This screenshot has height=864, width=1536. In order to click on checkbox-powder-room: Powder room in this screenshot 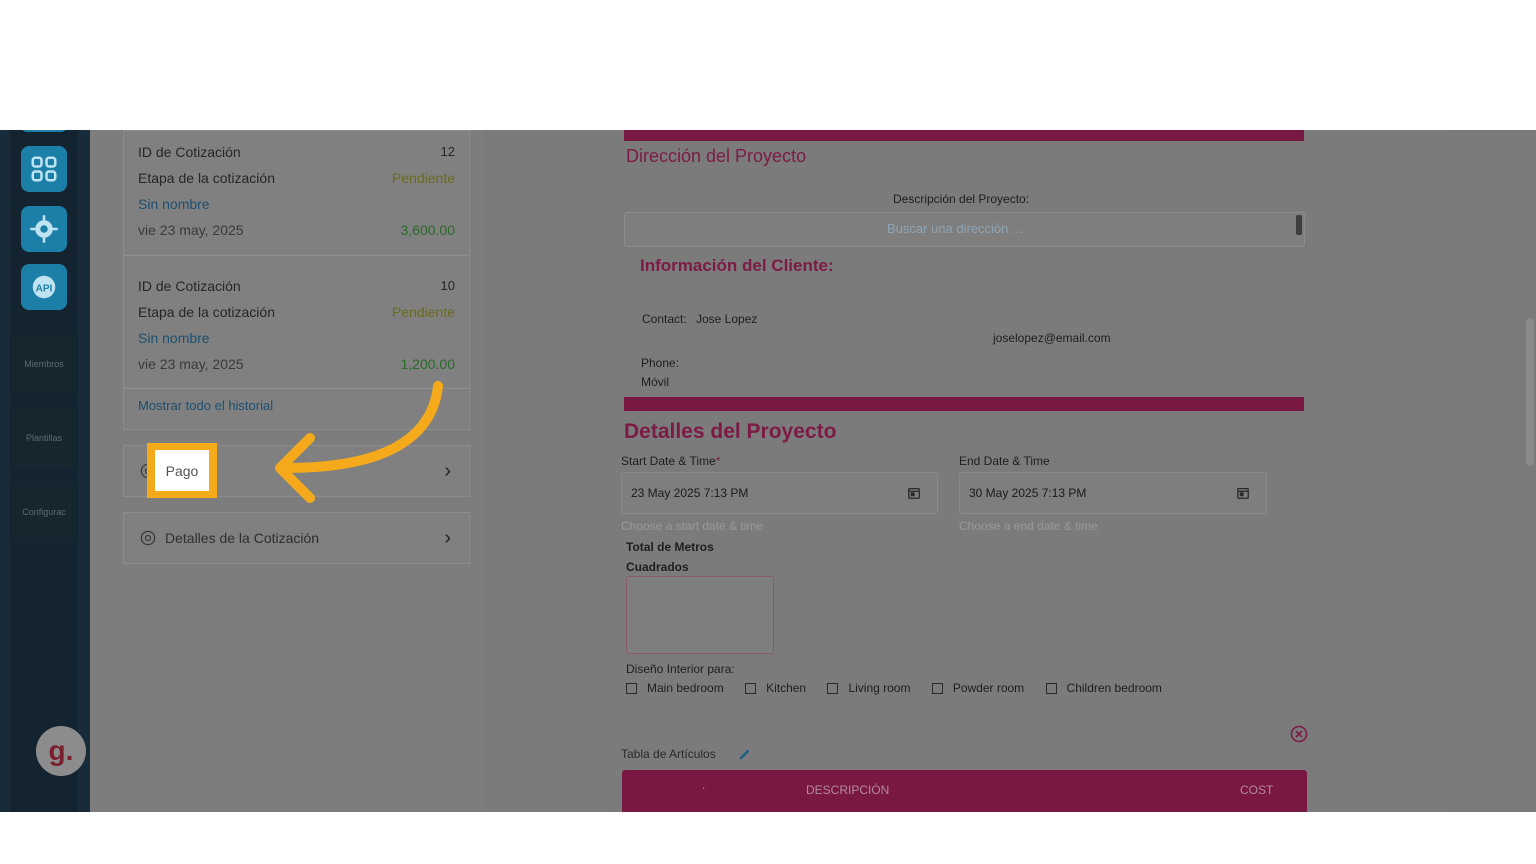, I will do `click(977, 688)`.